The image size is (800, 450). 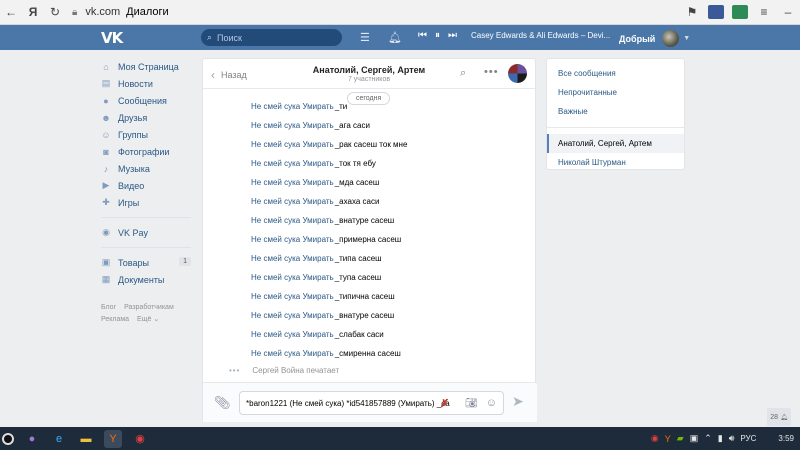 What do you see at coordinates (774, 417) in the screenshot?
I see `notification-count: 28` at bounding box center [774, 417].